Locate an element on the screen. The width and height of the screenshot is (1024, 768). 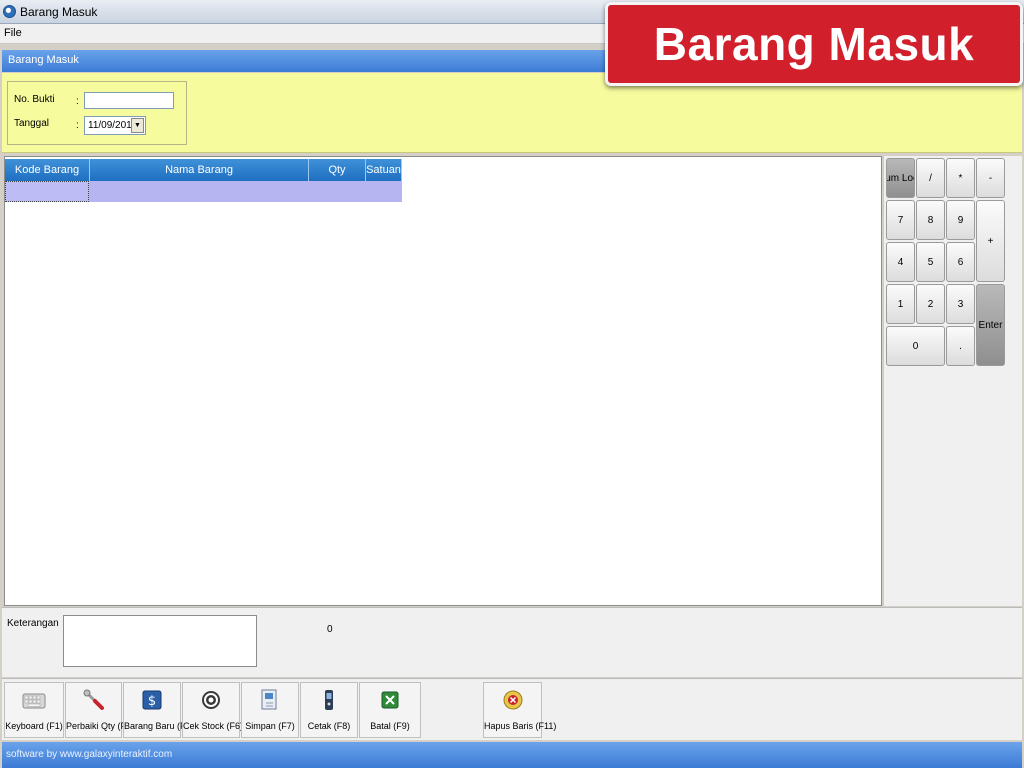
key-plus: + is located at coordinates (990, 241).